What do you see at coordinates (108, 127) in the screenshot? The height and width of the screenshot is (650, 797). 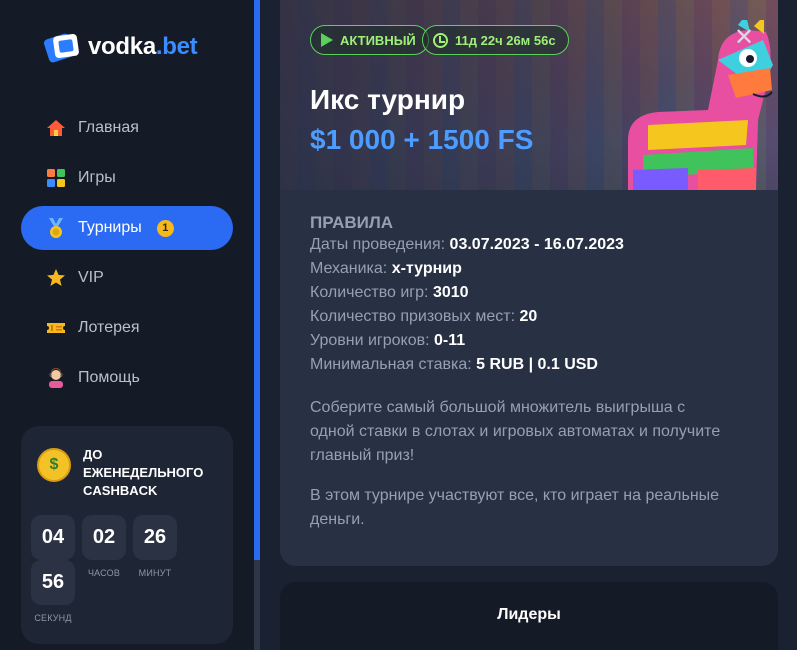 I see `nav-label: Главная` at bounding box center [108, 127].